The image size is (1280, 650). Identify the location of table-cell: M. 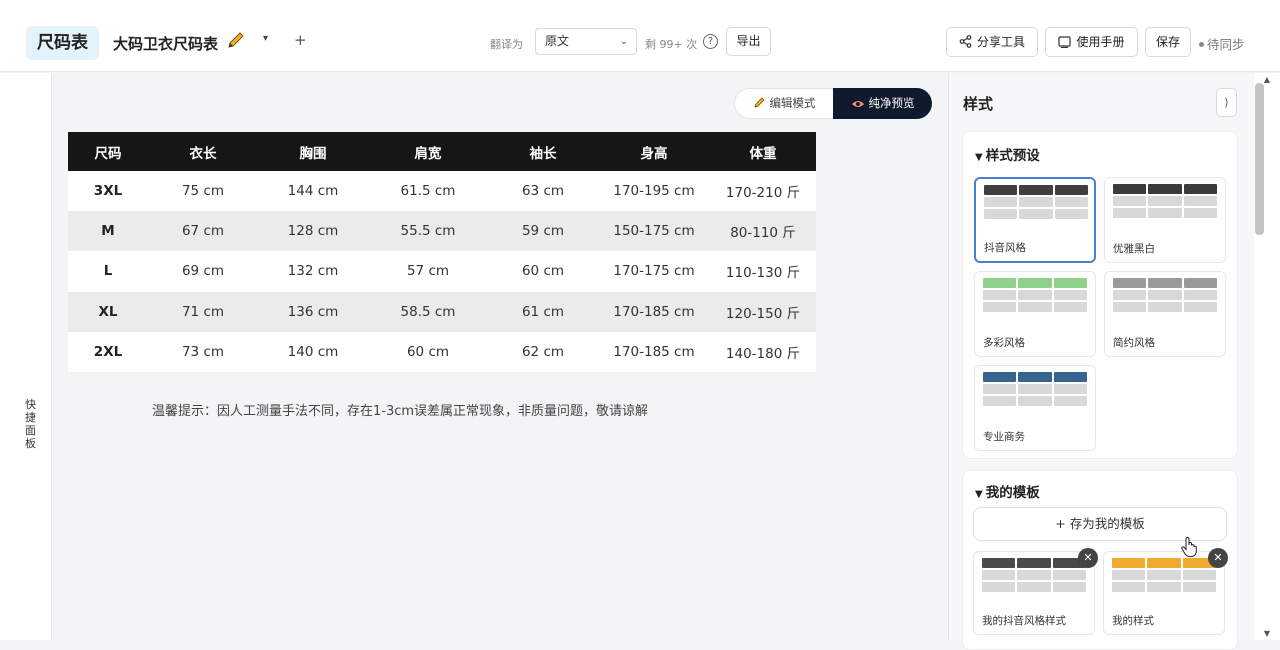
(108, 231).